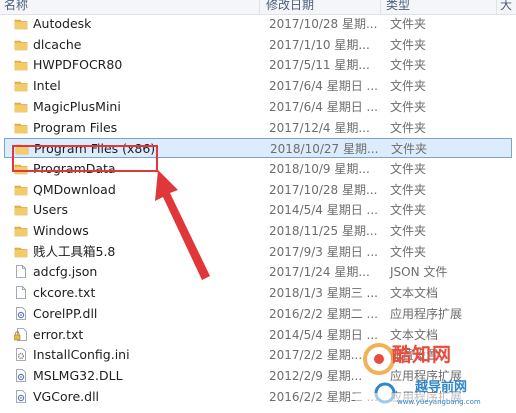 This screenshot has width=516, height=413. I want to click on file-name: error.txt, so click(58, 334).